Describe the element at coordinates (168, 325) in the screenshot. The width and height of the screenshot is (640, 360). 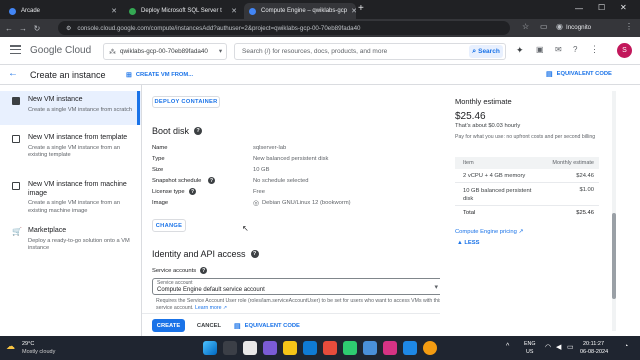
I see `create-button: CREATE` at that location.